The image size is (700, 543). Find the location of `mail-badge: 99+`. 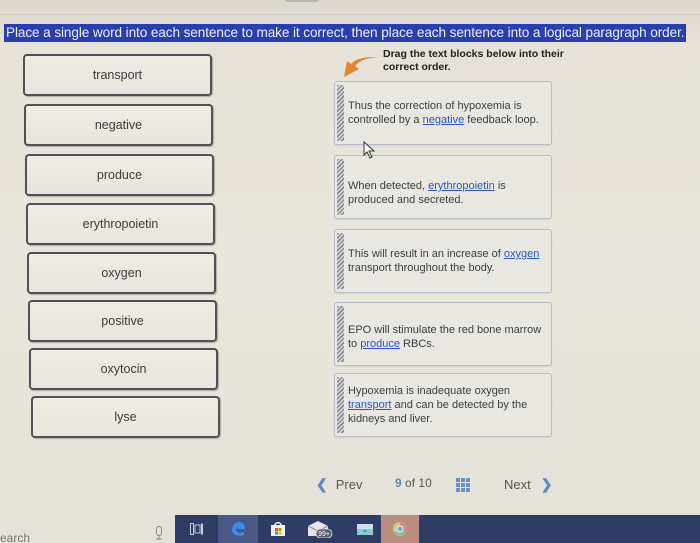

mail-badge: 99+ is located at coordinates (324, 534).